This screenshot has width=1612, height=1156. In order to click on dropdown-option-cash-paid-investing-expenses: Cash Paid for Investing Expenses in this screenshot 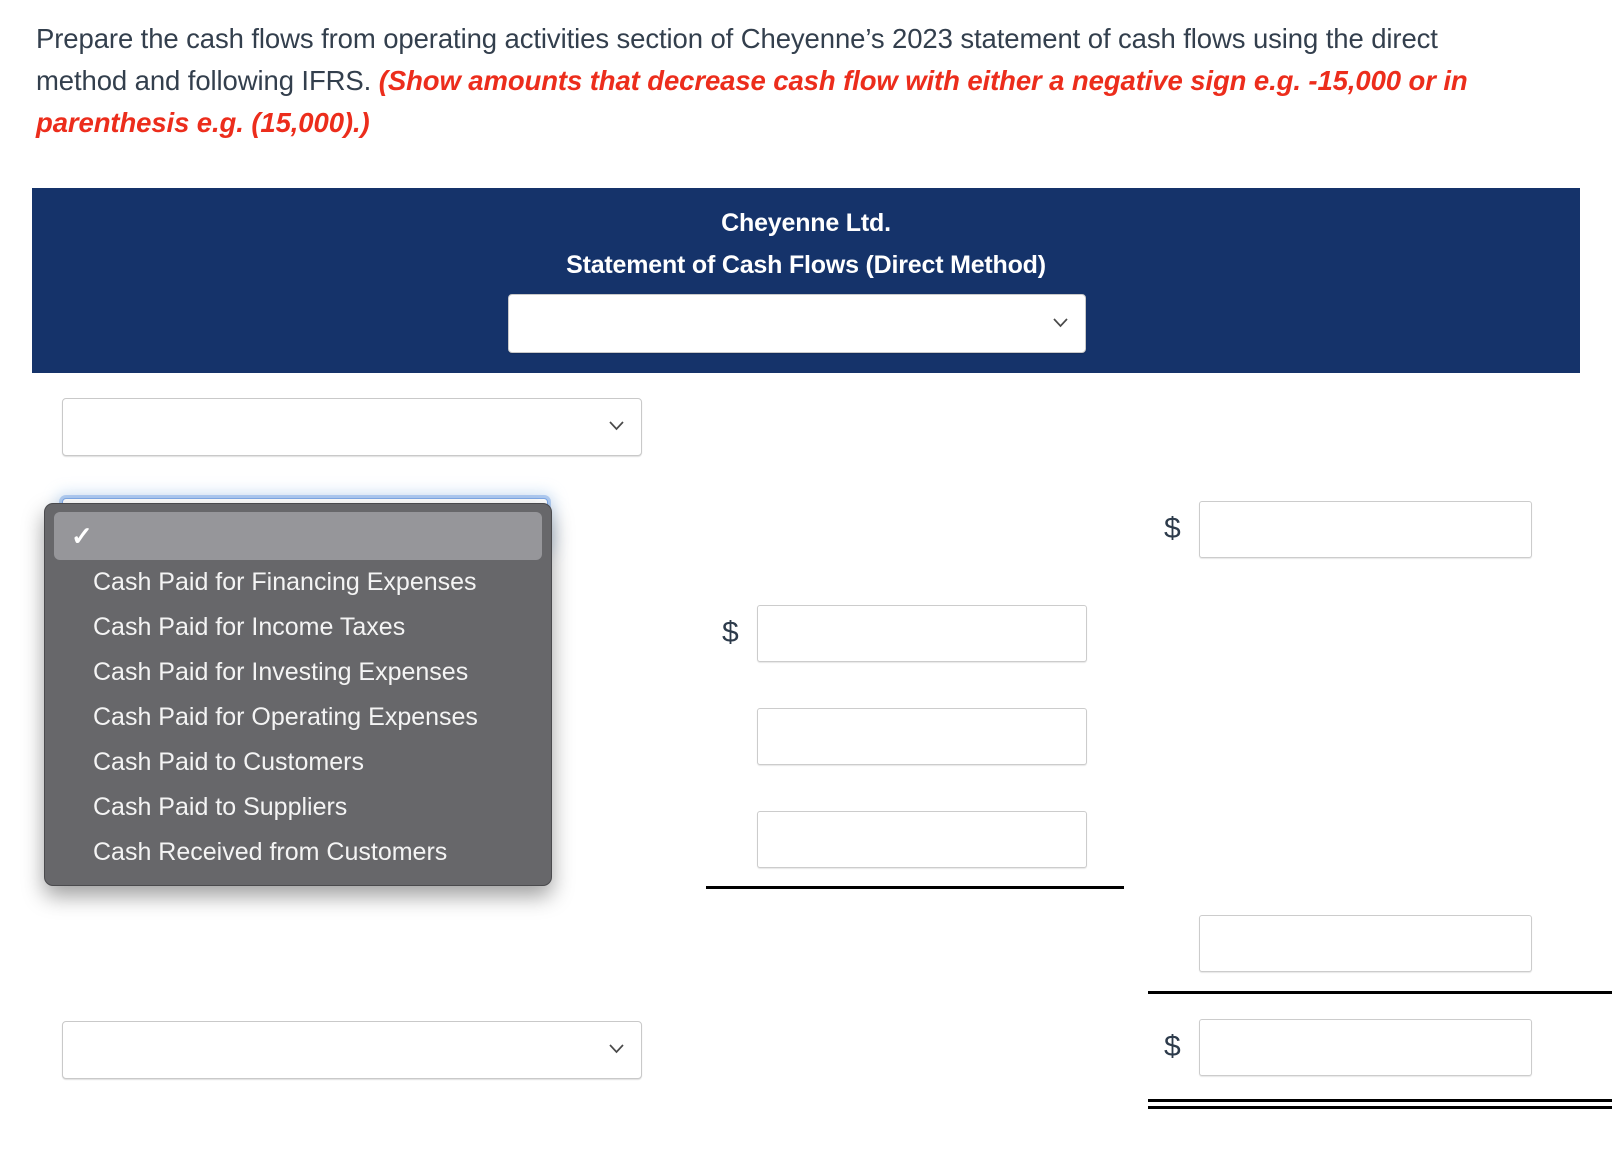, I will do `click(298, 672)`.